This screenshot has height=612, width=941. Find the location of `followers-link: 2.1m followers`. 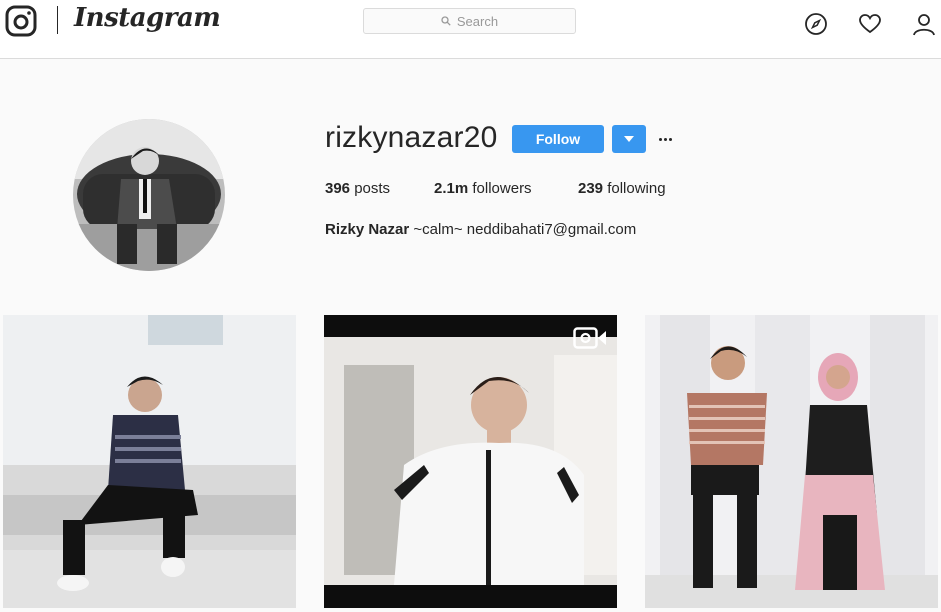

followers-link: 2.1m followers is located at coordinates (483, 188).